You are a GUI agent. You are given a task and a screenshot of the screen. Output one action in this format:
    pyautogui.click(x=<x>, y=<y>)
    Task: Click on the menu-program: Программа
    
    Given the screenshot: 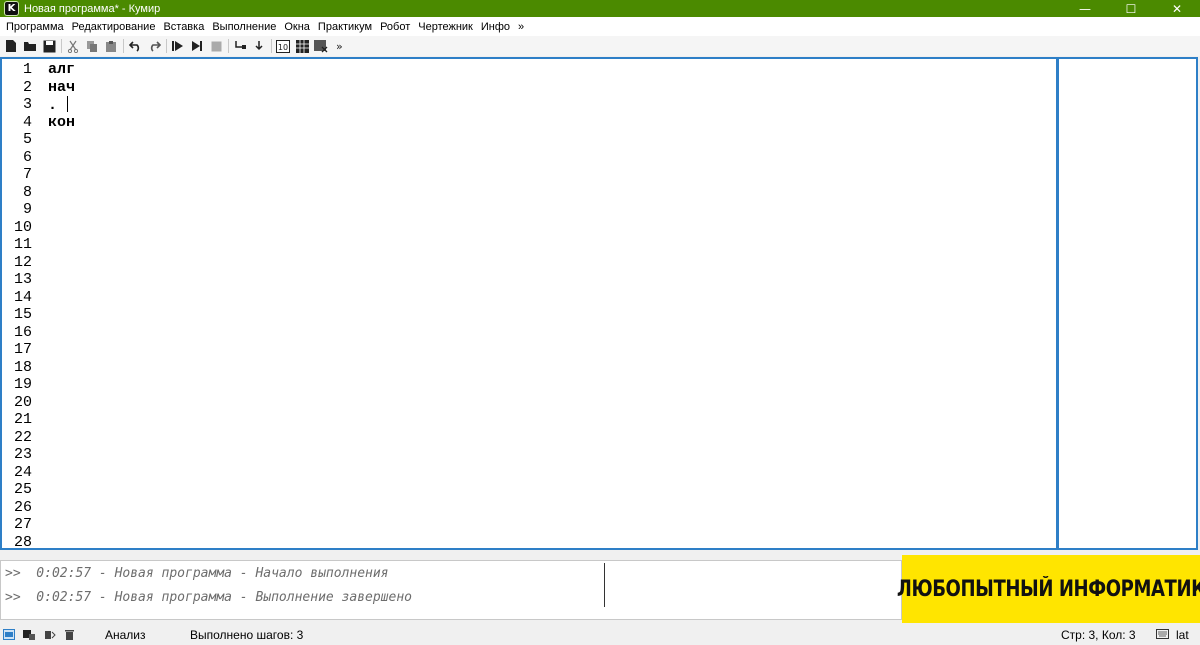 What is the action you would take?
    pyautogui.click(x=35, y=27)
    